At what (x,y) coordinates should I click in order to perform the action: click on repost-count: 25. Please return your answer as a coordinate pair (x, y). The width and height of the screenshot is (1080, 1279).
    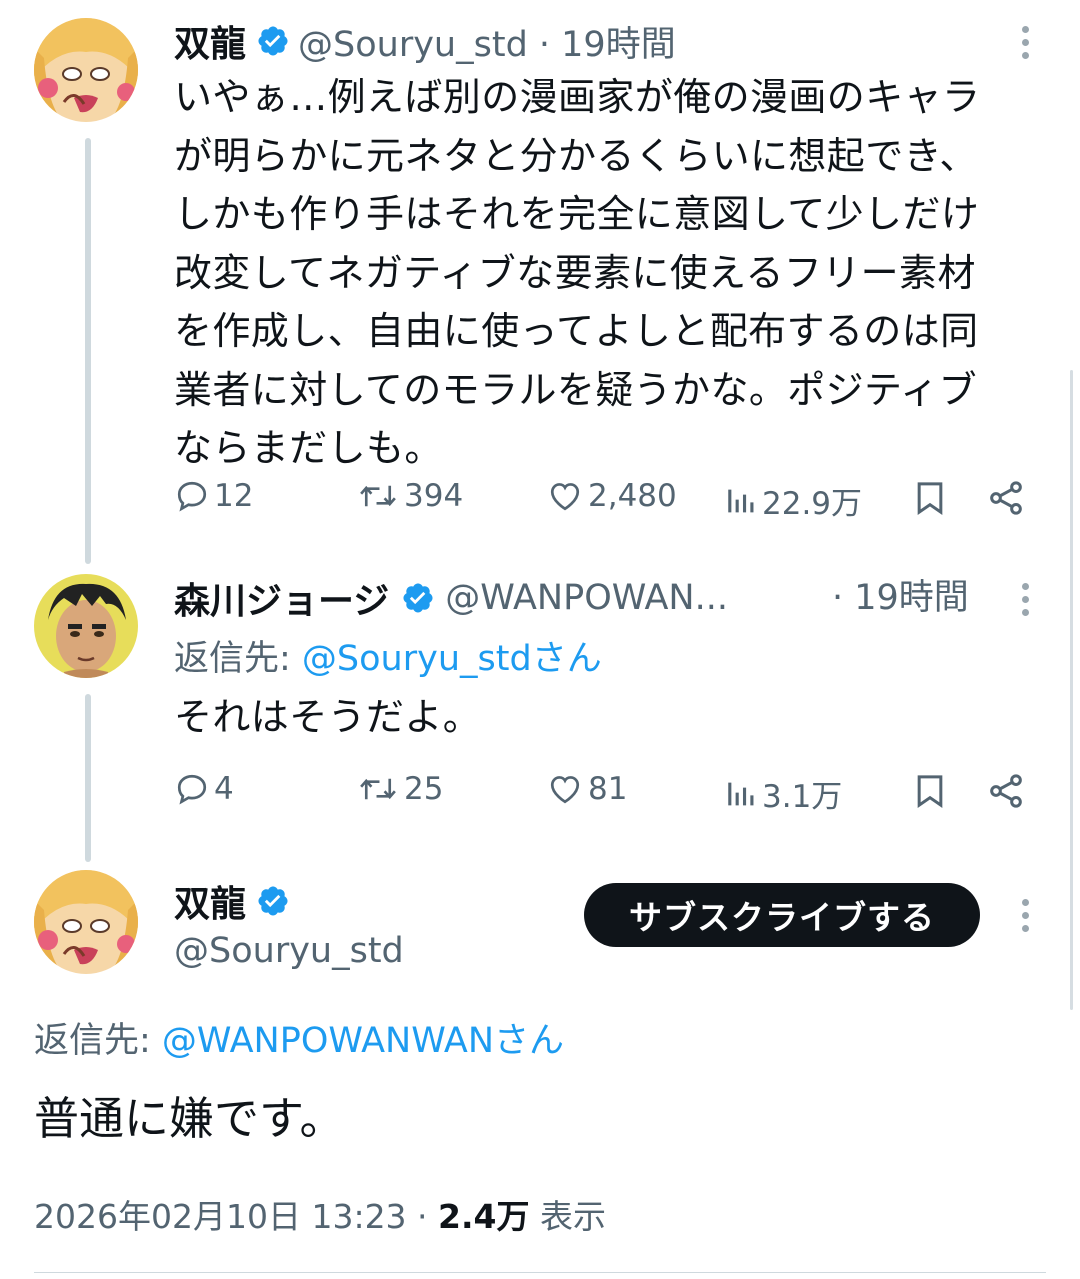
    Looking at the image, I should click on (424, 789).